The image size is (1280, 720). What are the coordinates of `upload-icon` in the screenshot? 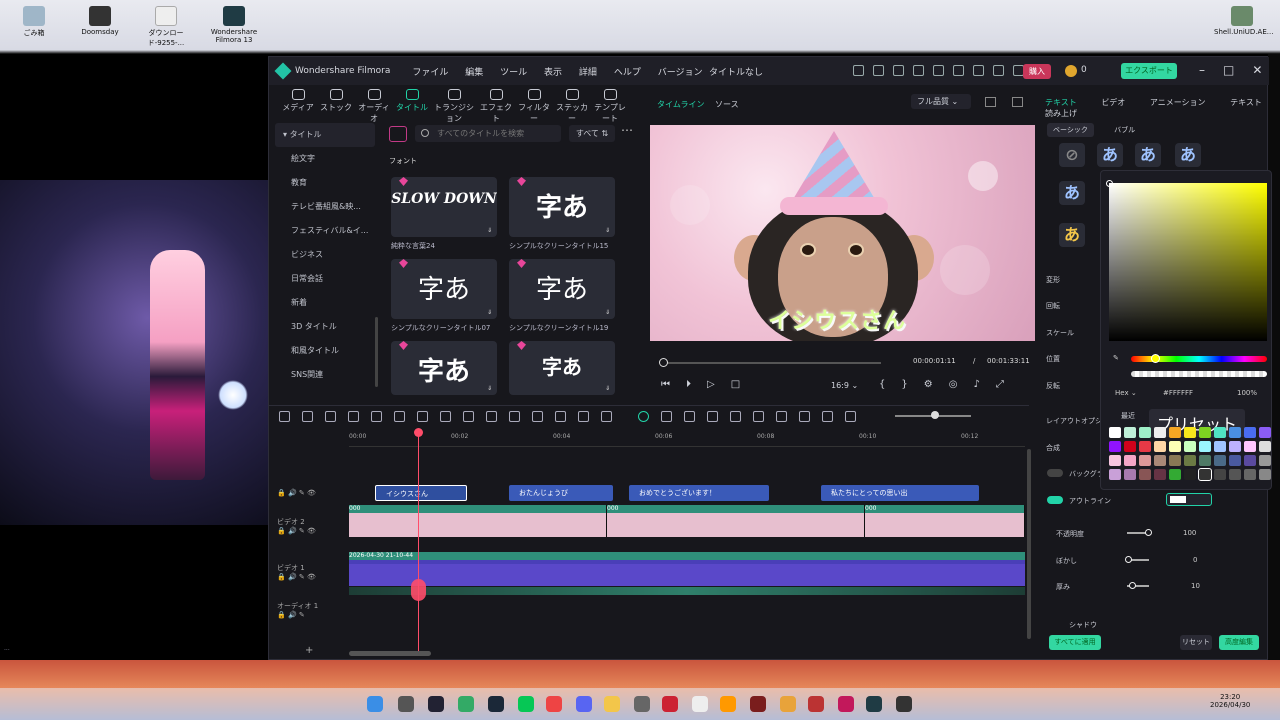 It's located at (958, 70).